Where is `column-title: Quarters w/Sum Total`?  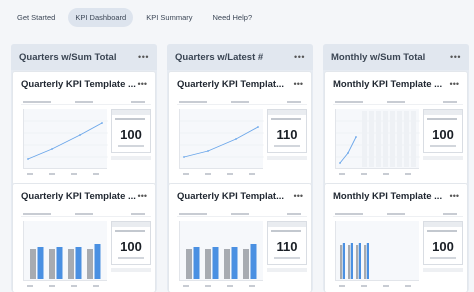
column-title: Quarters w/Sum Total is located at coordinates (68, 57).